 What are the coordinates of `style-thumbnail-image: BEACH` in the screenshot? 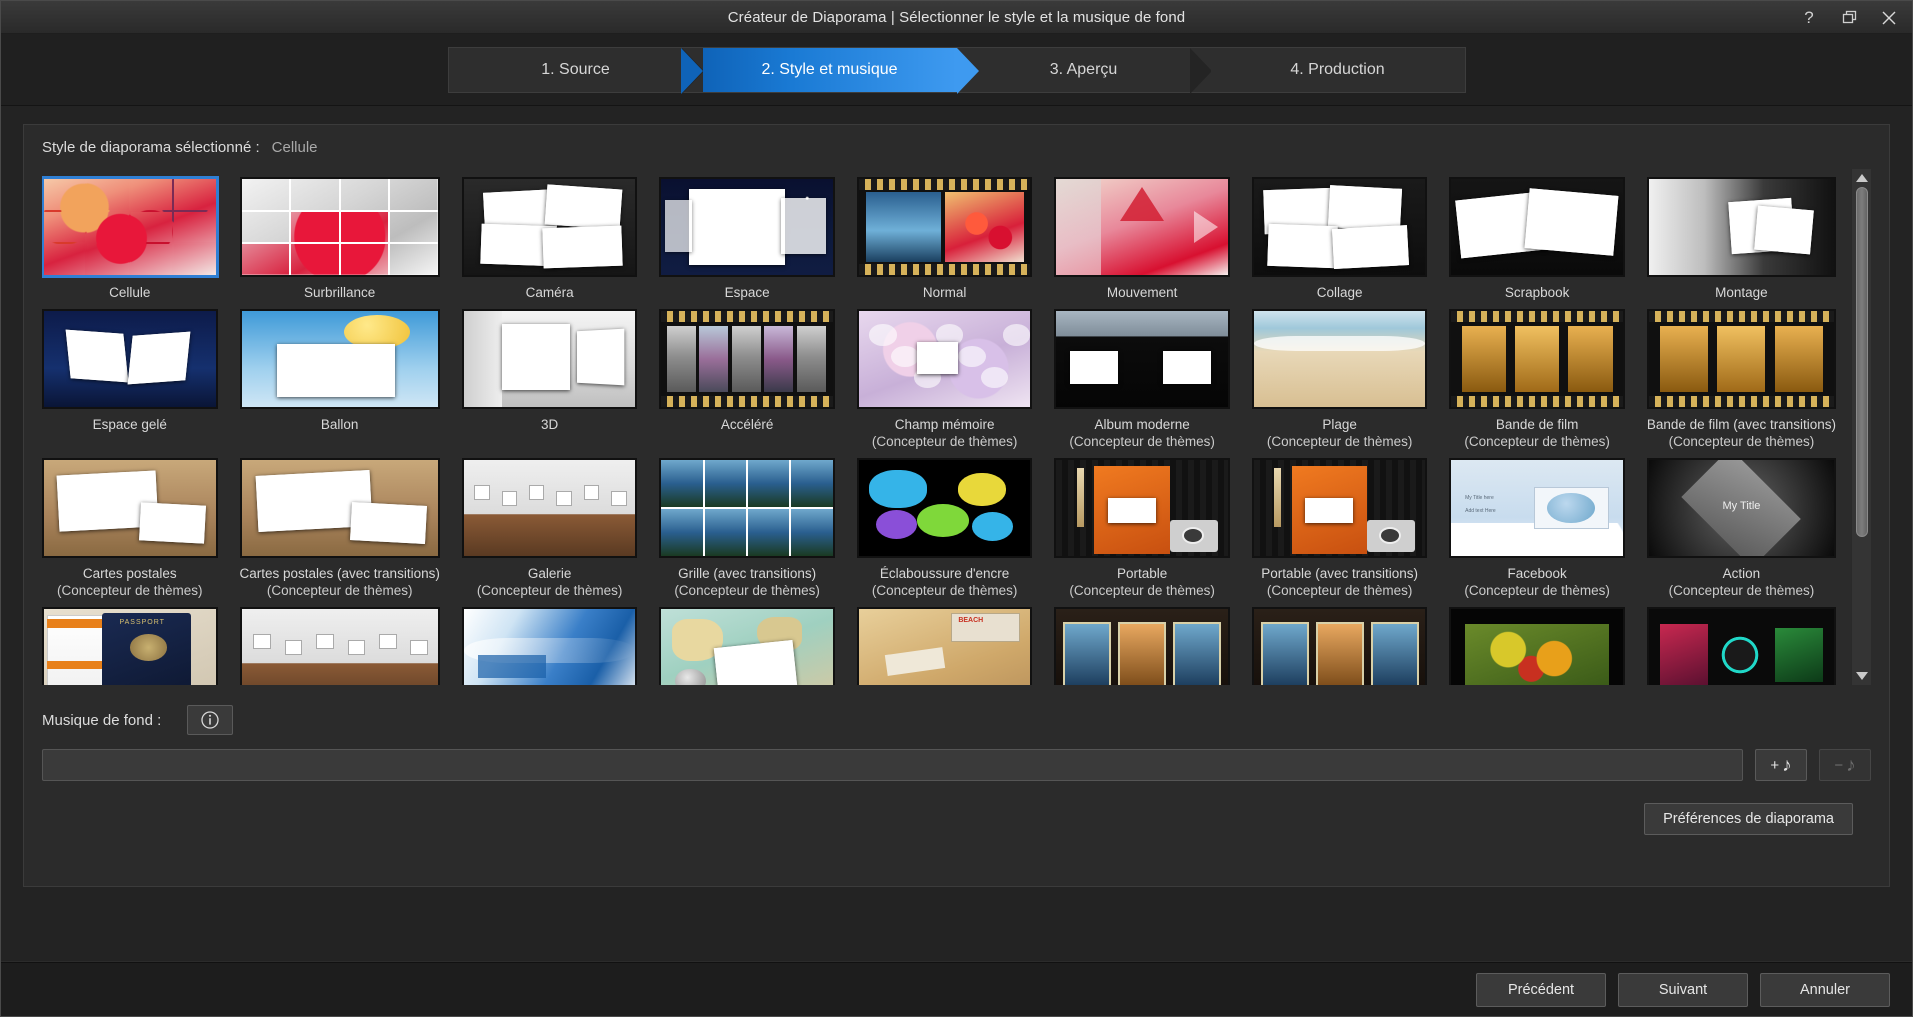 It's located at (944, 646).